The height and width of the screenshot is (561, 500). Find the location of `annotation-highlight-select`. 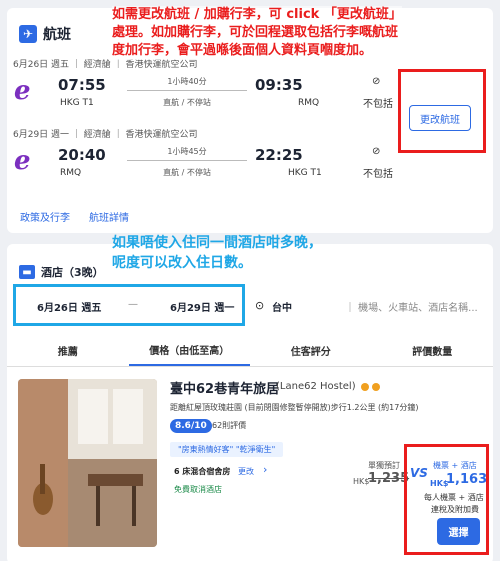

annotation-highlight-select is located at coordinates (446, 499).